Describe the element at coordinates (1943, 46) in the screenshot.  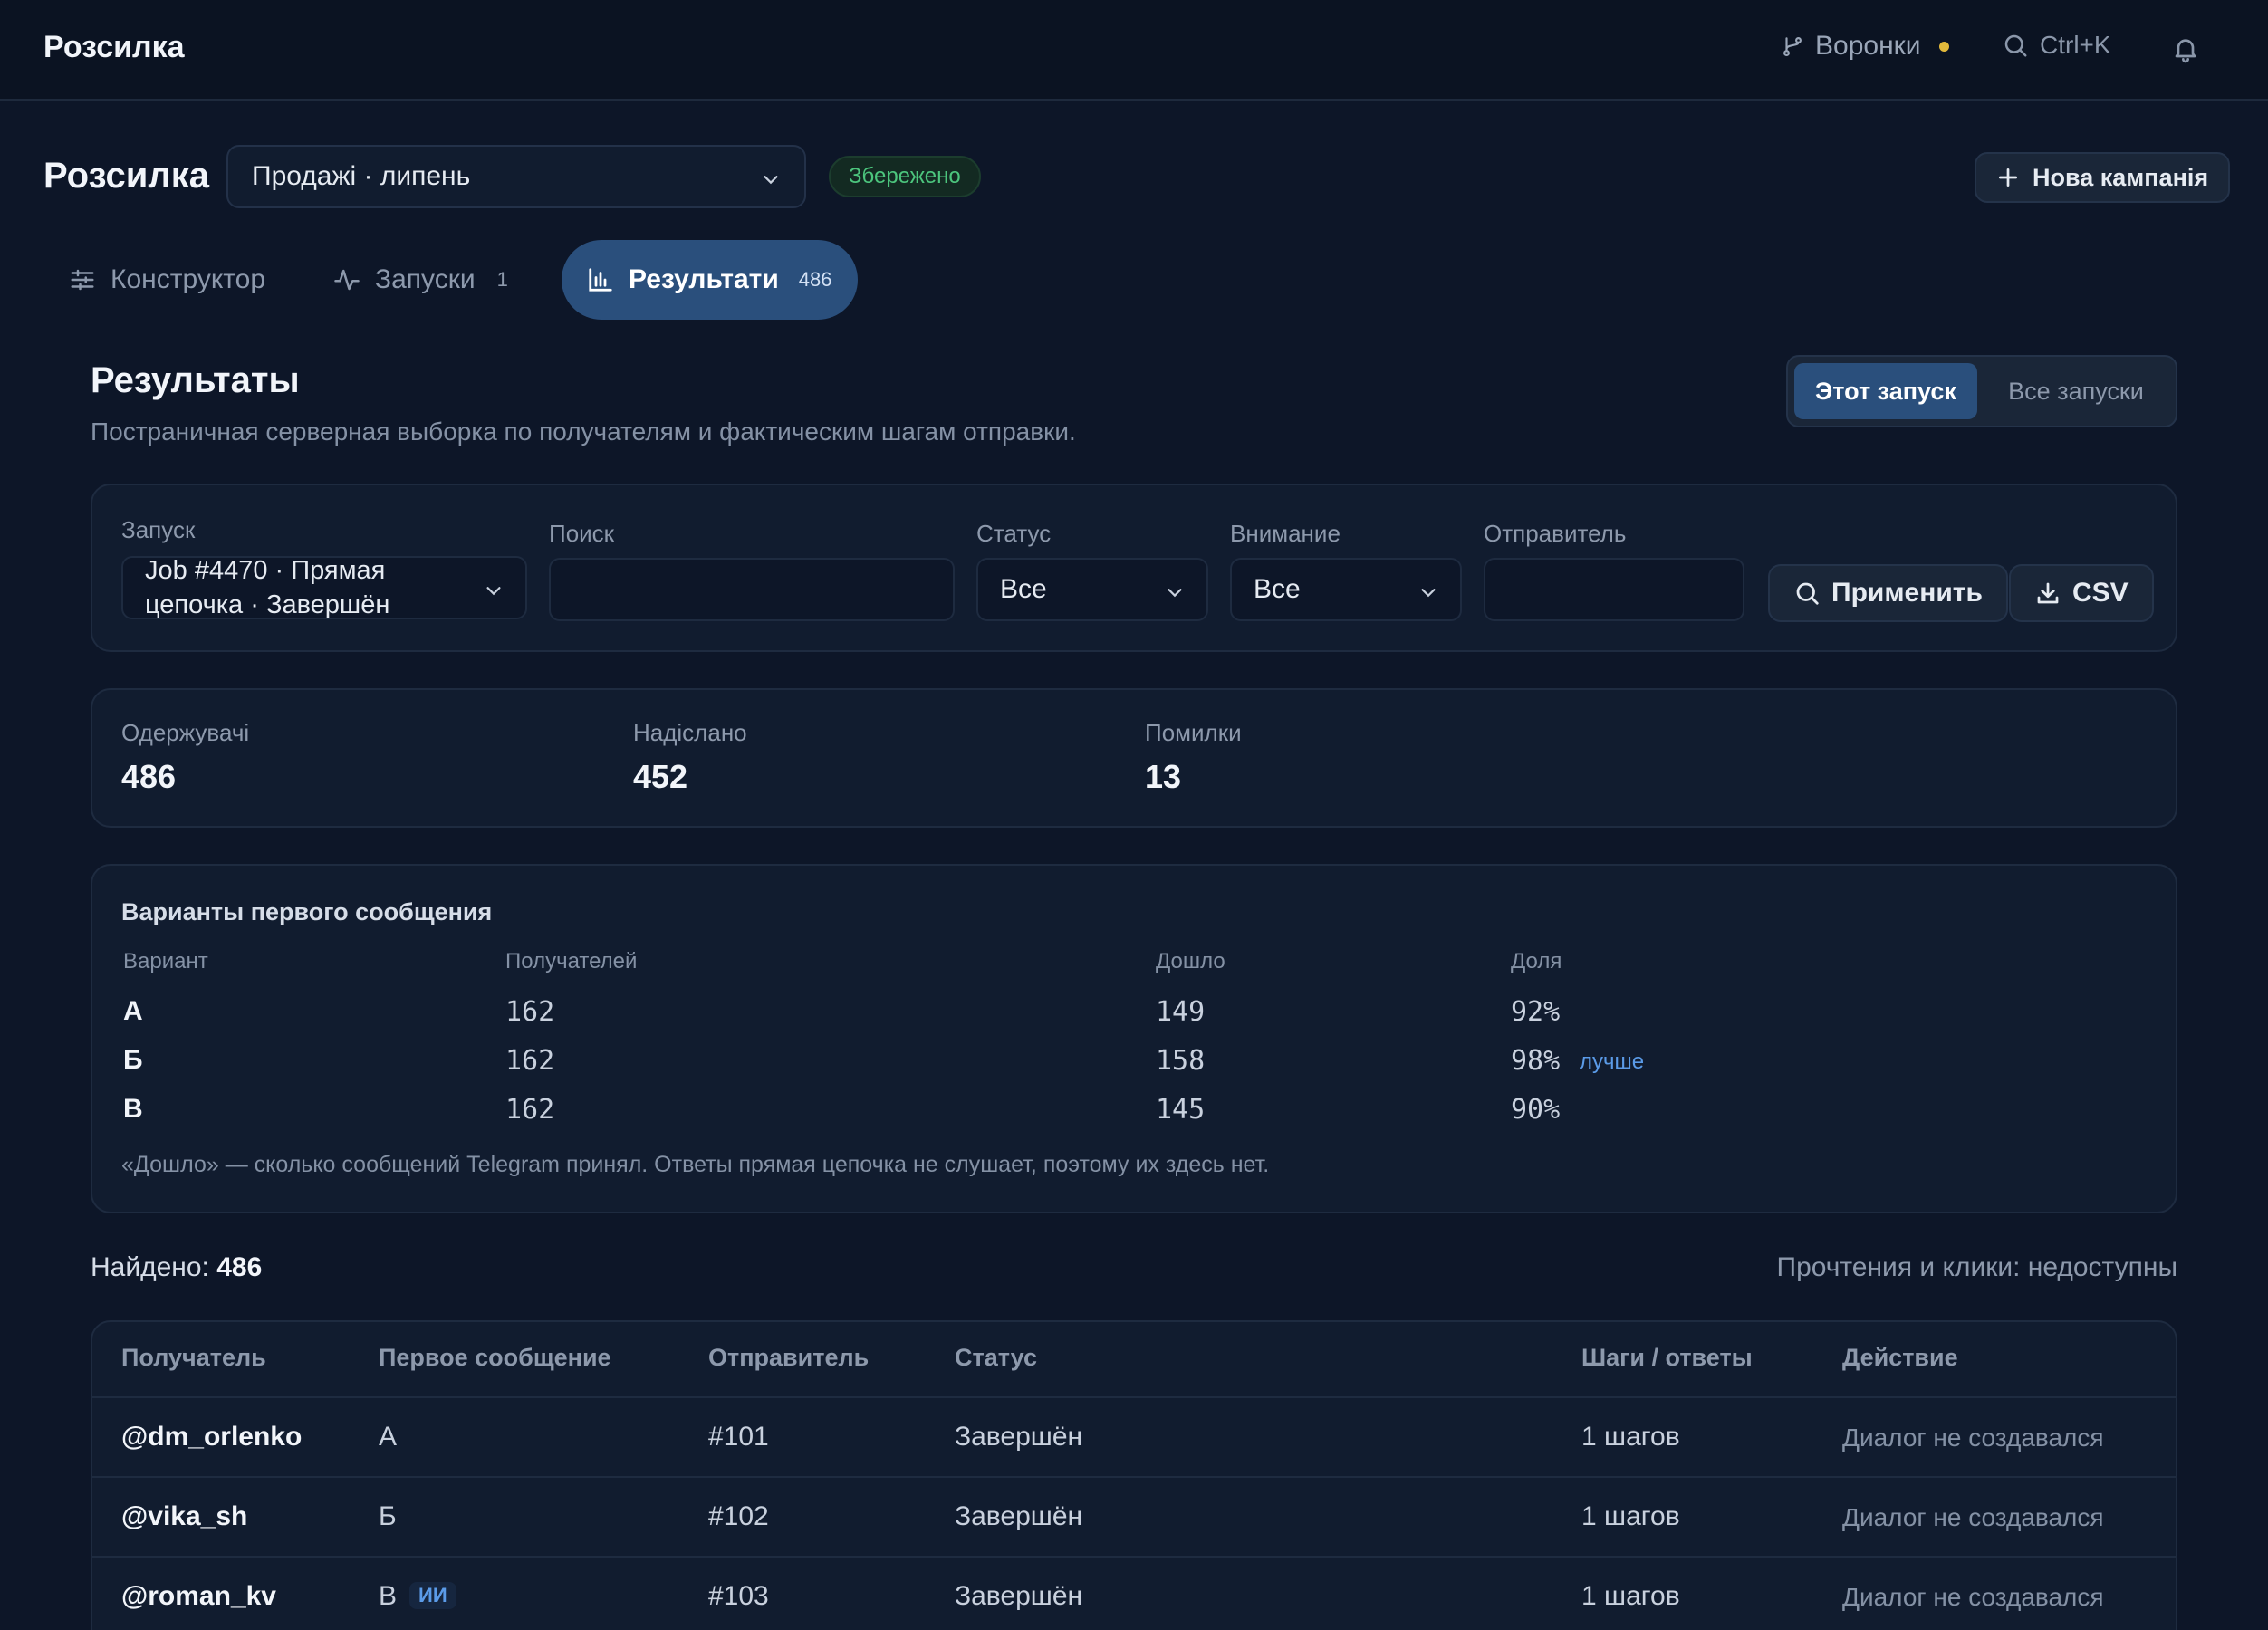
I see `status-dot` at that location.